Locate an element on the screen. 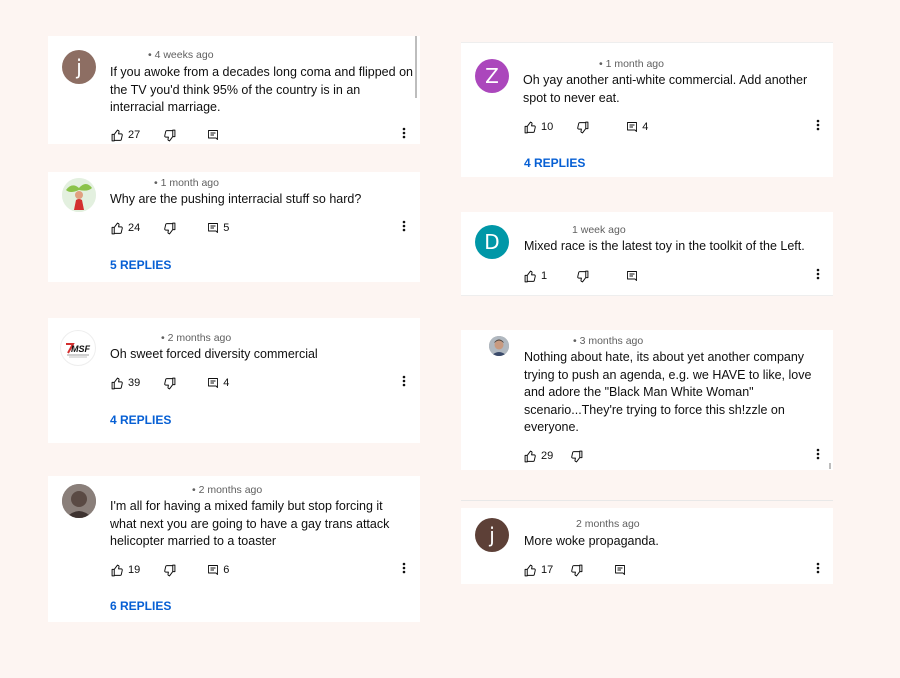 The width and height of the screenshot is (900, 678). view-replies-link: 6 REPLIES is located at coordinates (140, 606).